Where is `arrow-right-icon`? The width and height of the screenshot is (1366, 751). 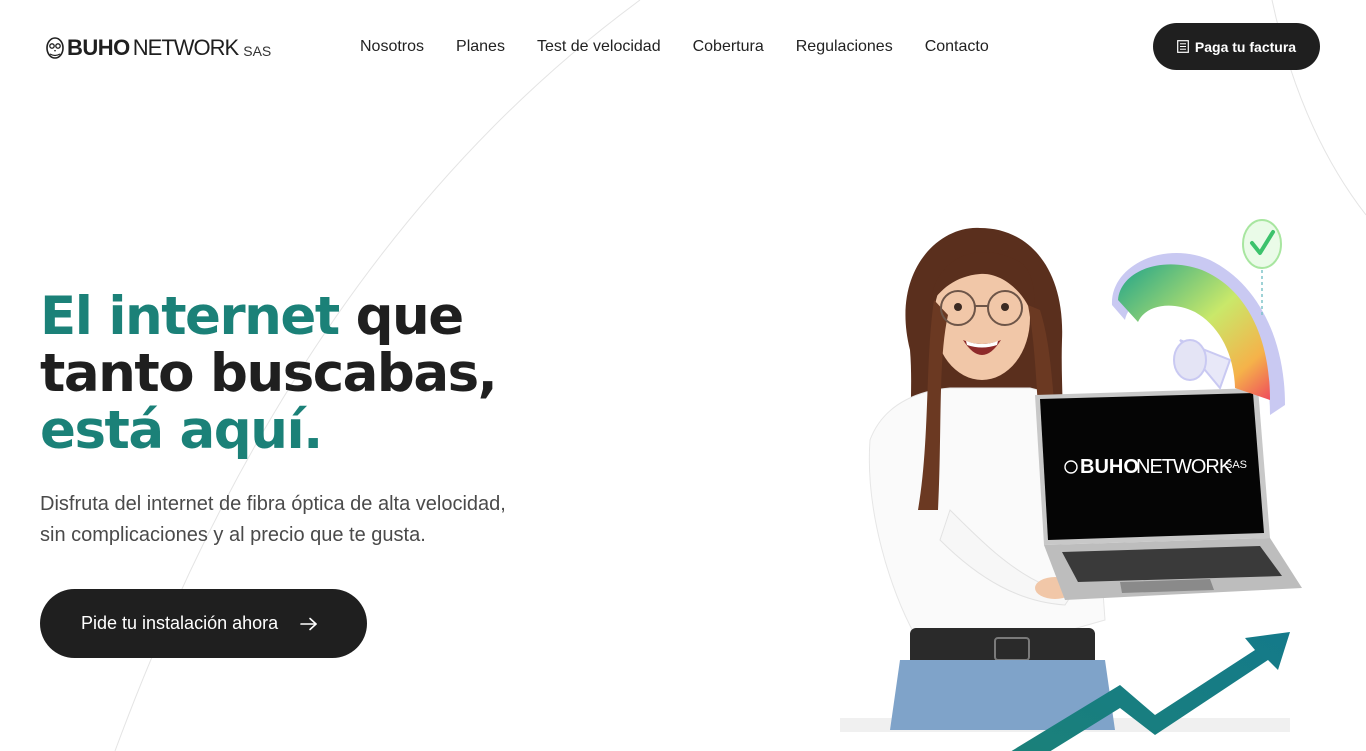 arrow-right-icon is located at coordinates (308, 623).